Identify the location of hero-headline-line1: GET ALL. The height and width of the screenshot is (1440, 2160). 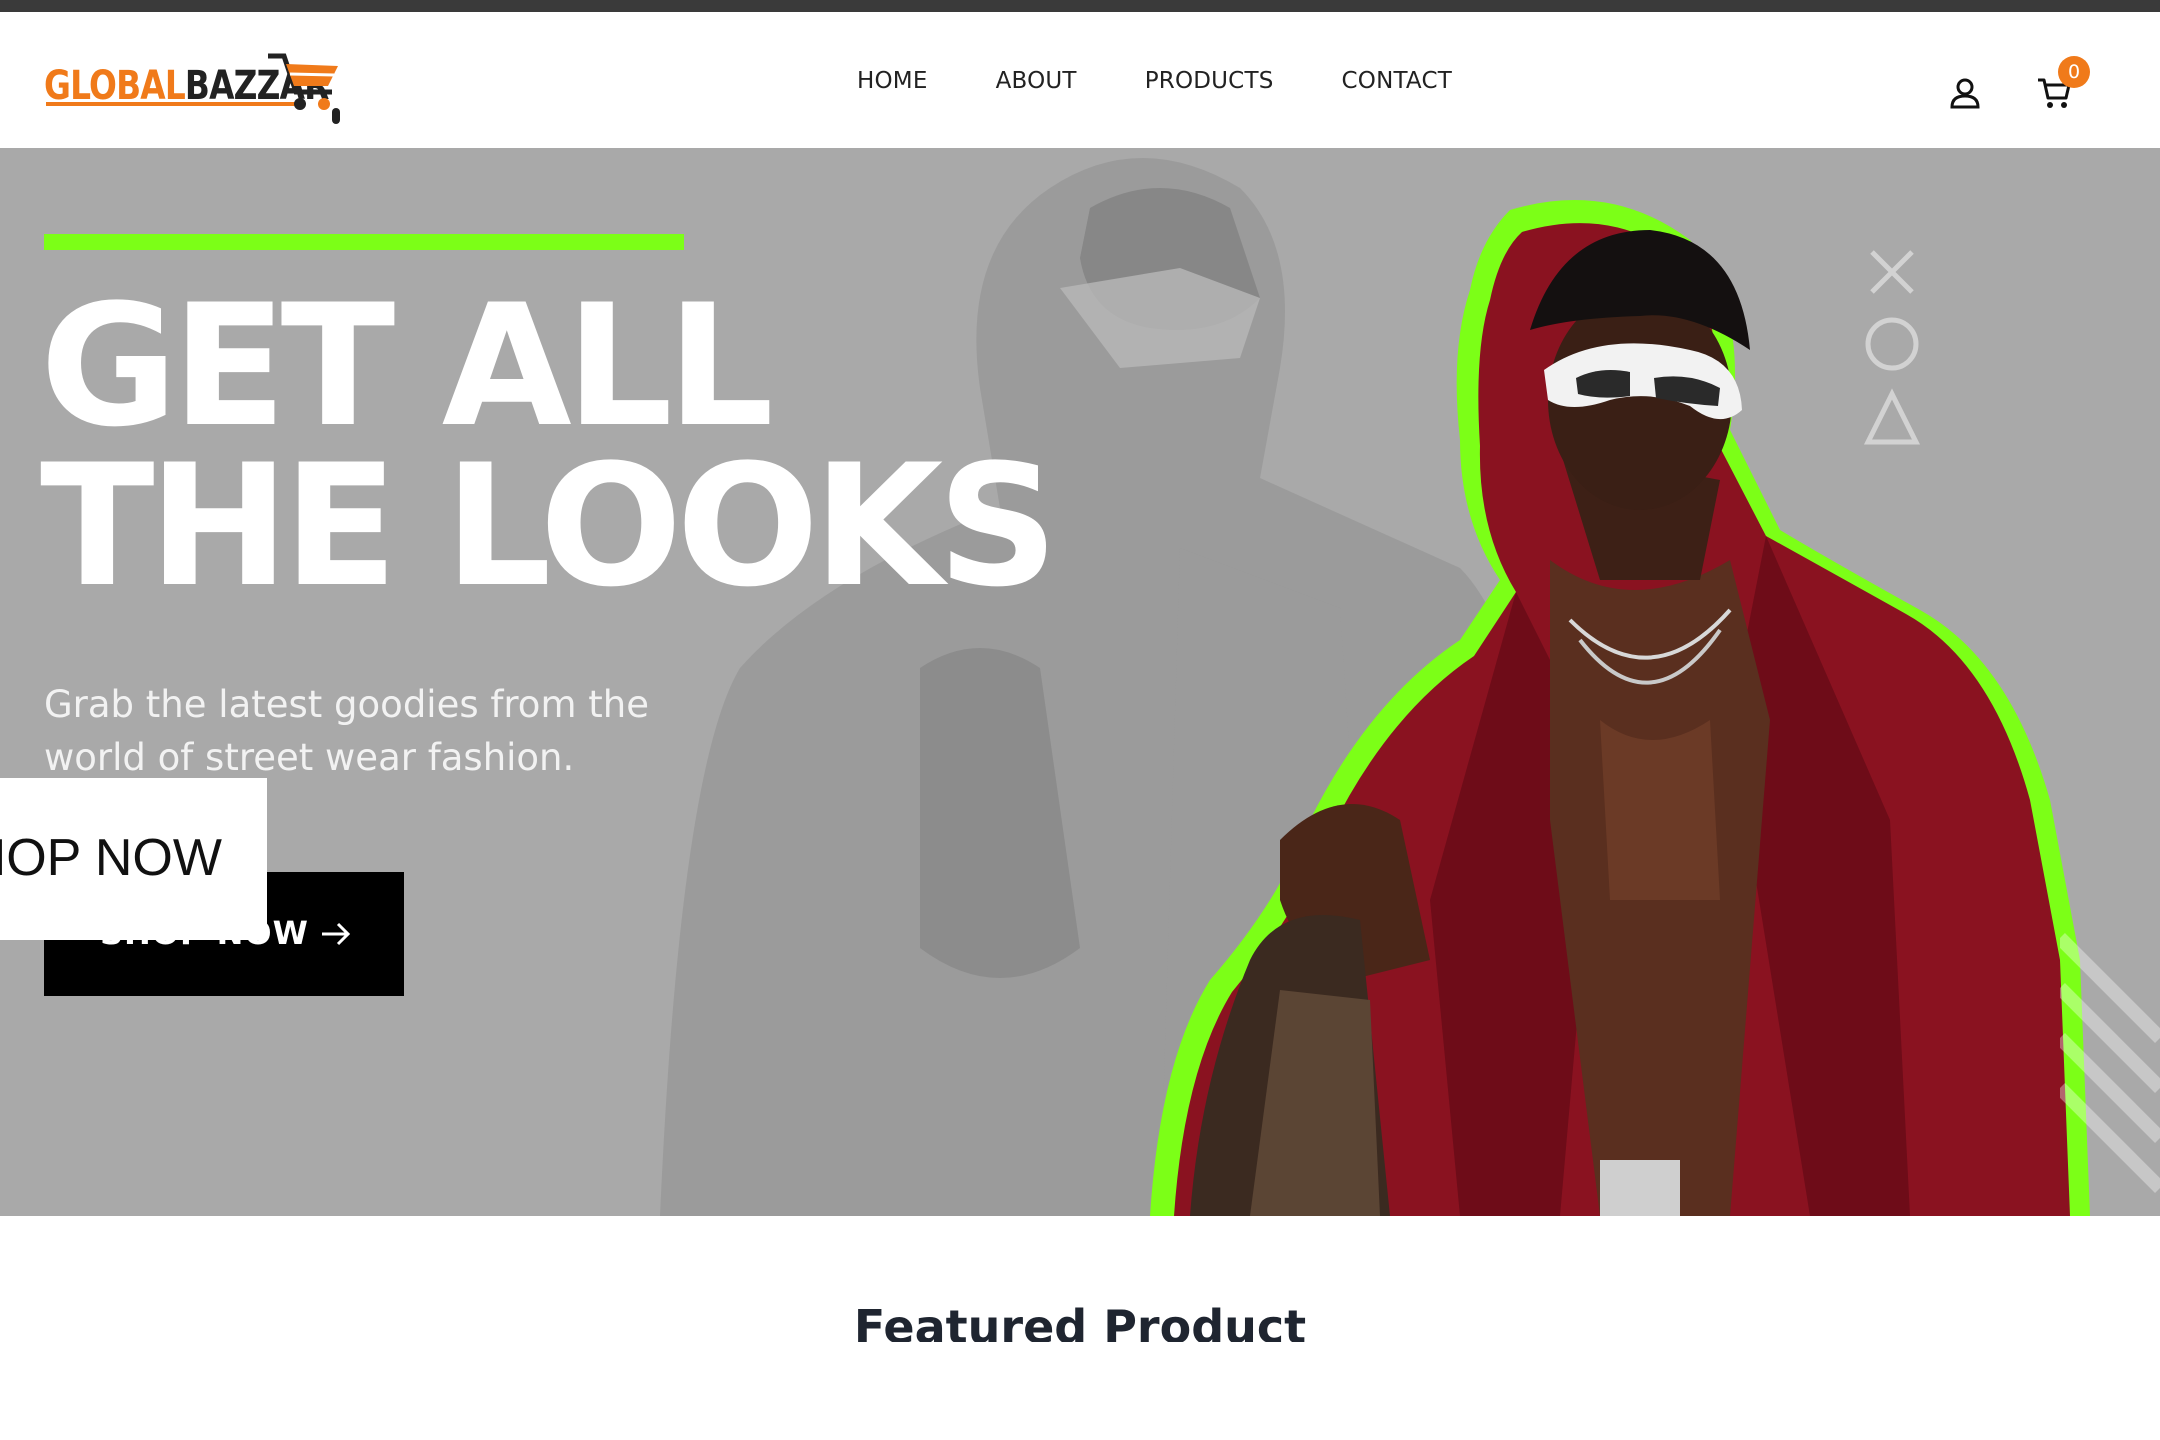
(407, 366).